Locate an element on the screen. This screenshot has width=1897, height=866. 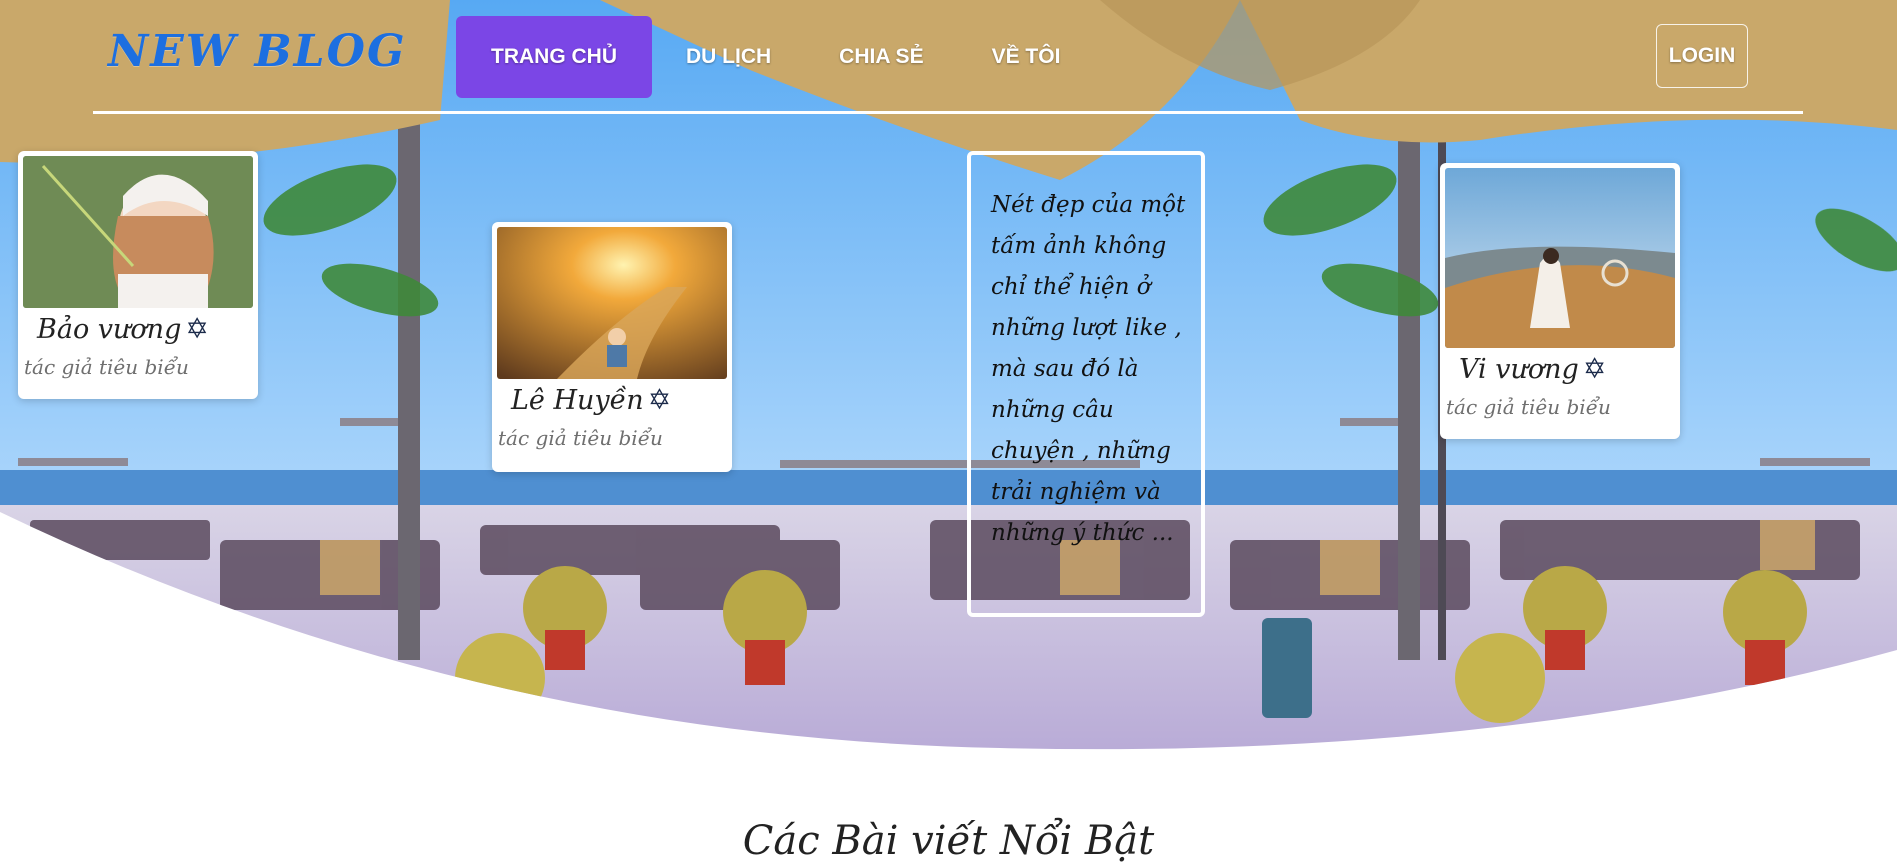
login-button: LOGIN is located at coordinates (1702, 56).